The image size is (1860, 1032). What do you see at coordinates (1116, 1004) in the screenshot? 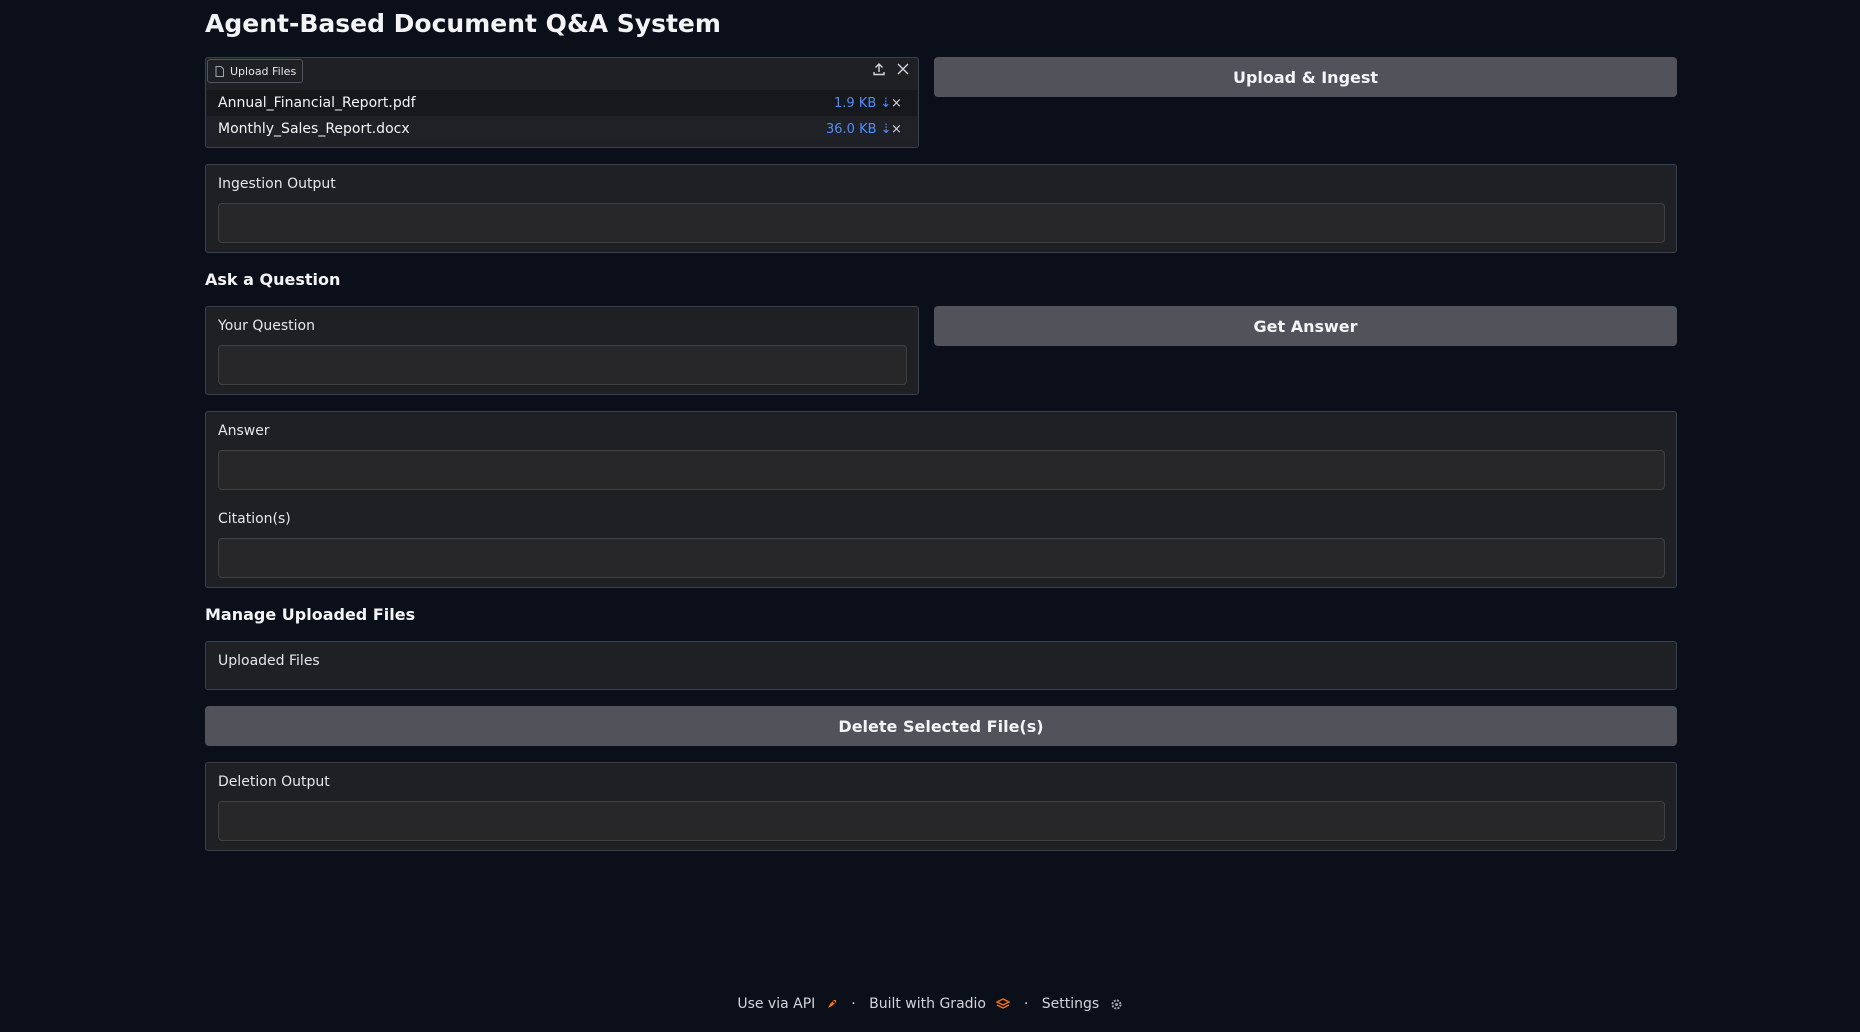
I see `gear-icon` at bounding box center [1116, 1004].